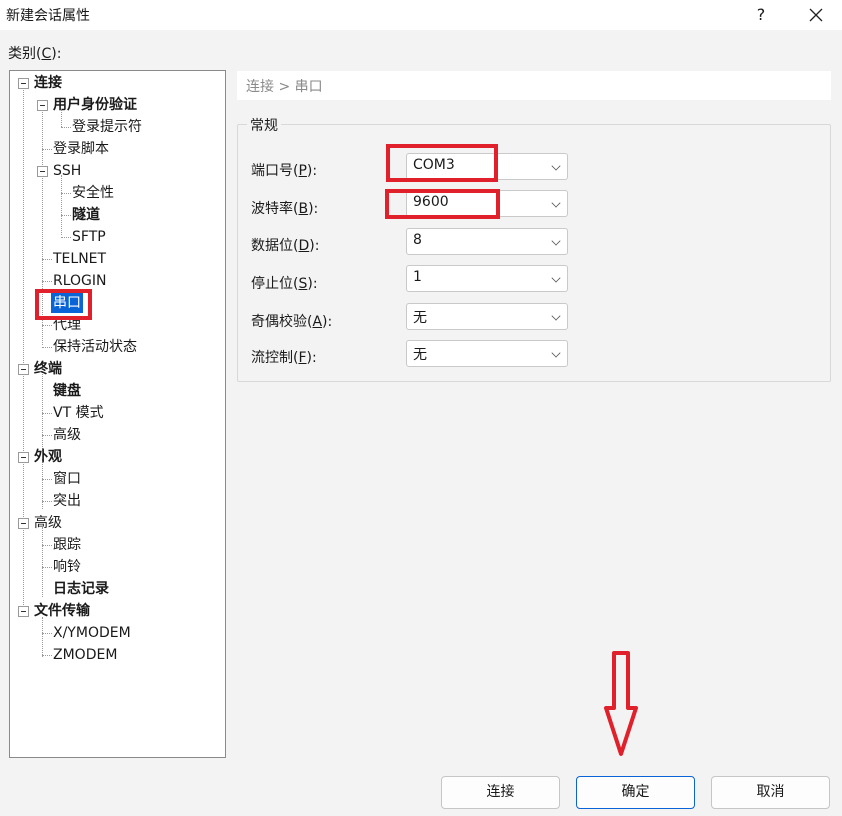 The image size is (842, 816). What do you see at coordinates (635, 792) in the screenshot?
I see `ok-button: 确定` at bounding box center [635, 792].